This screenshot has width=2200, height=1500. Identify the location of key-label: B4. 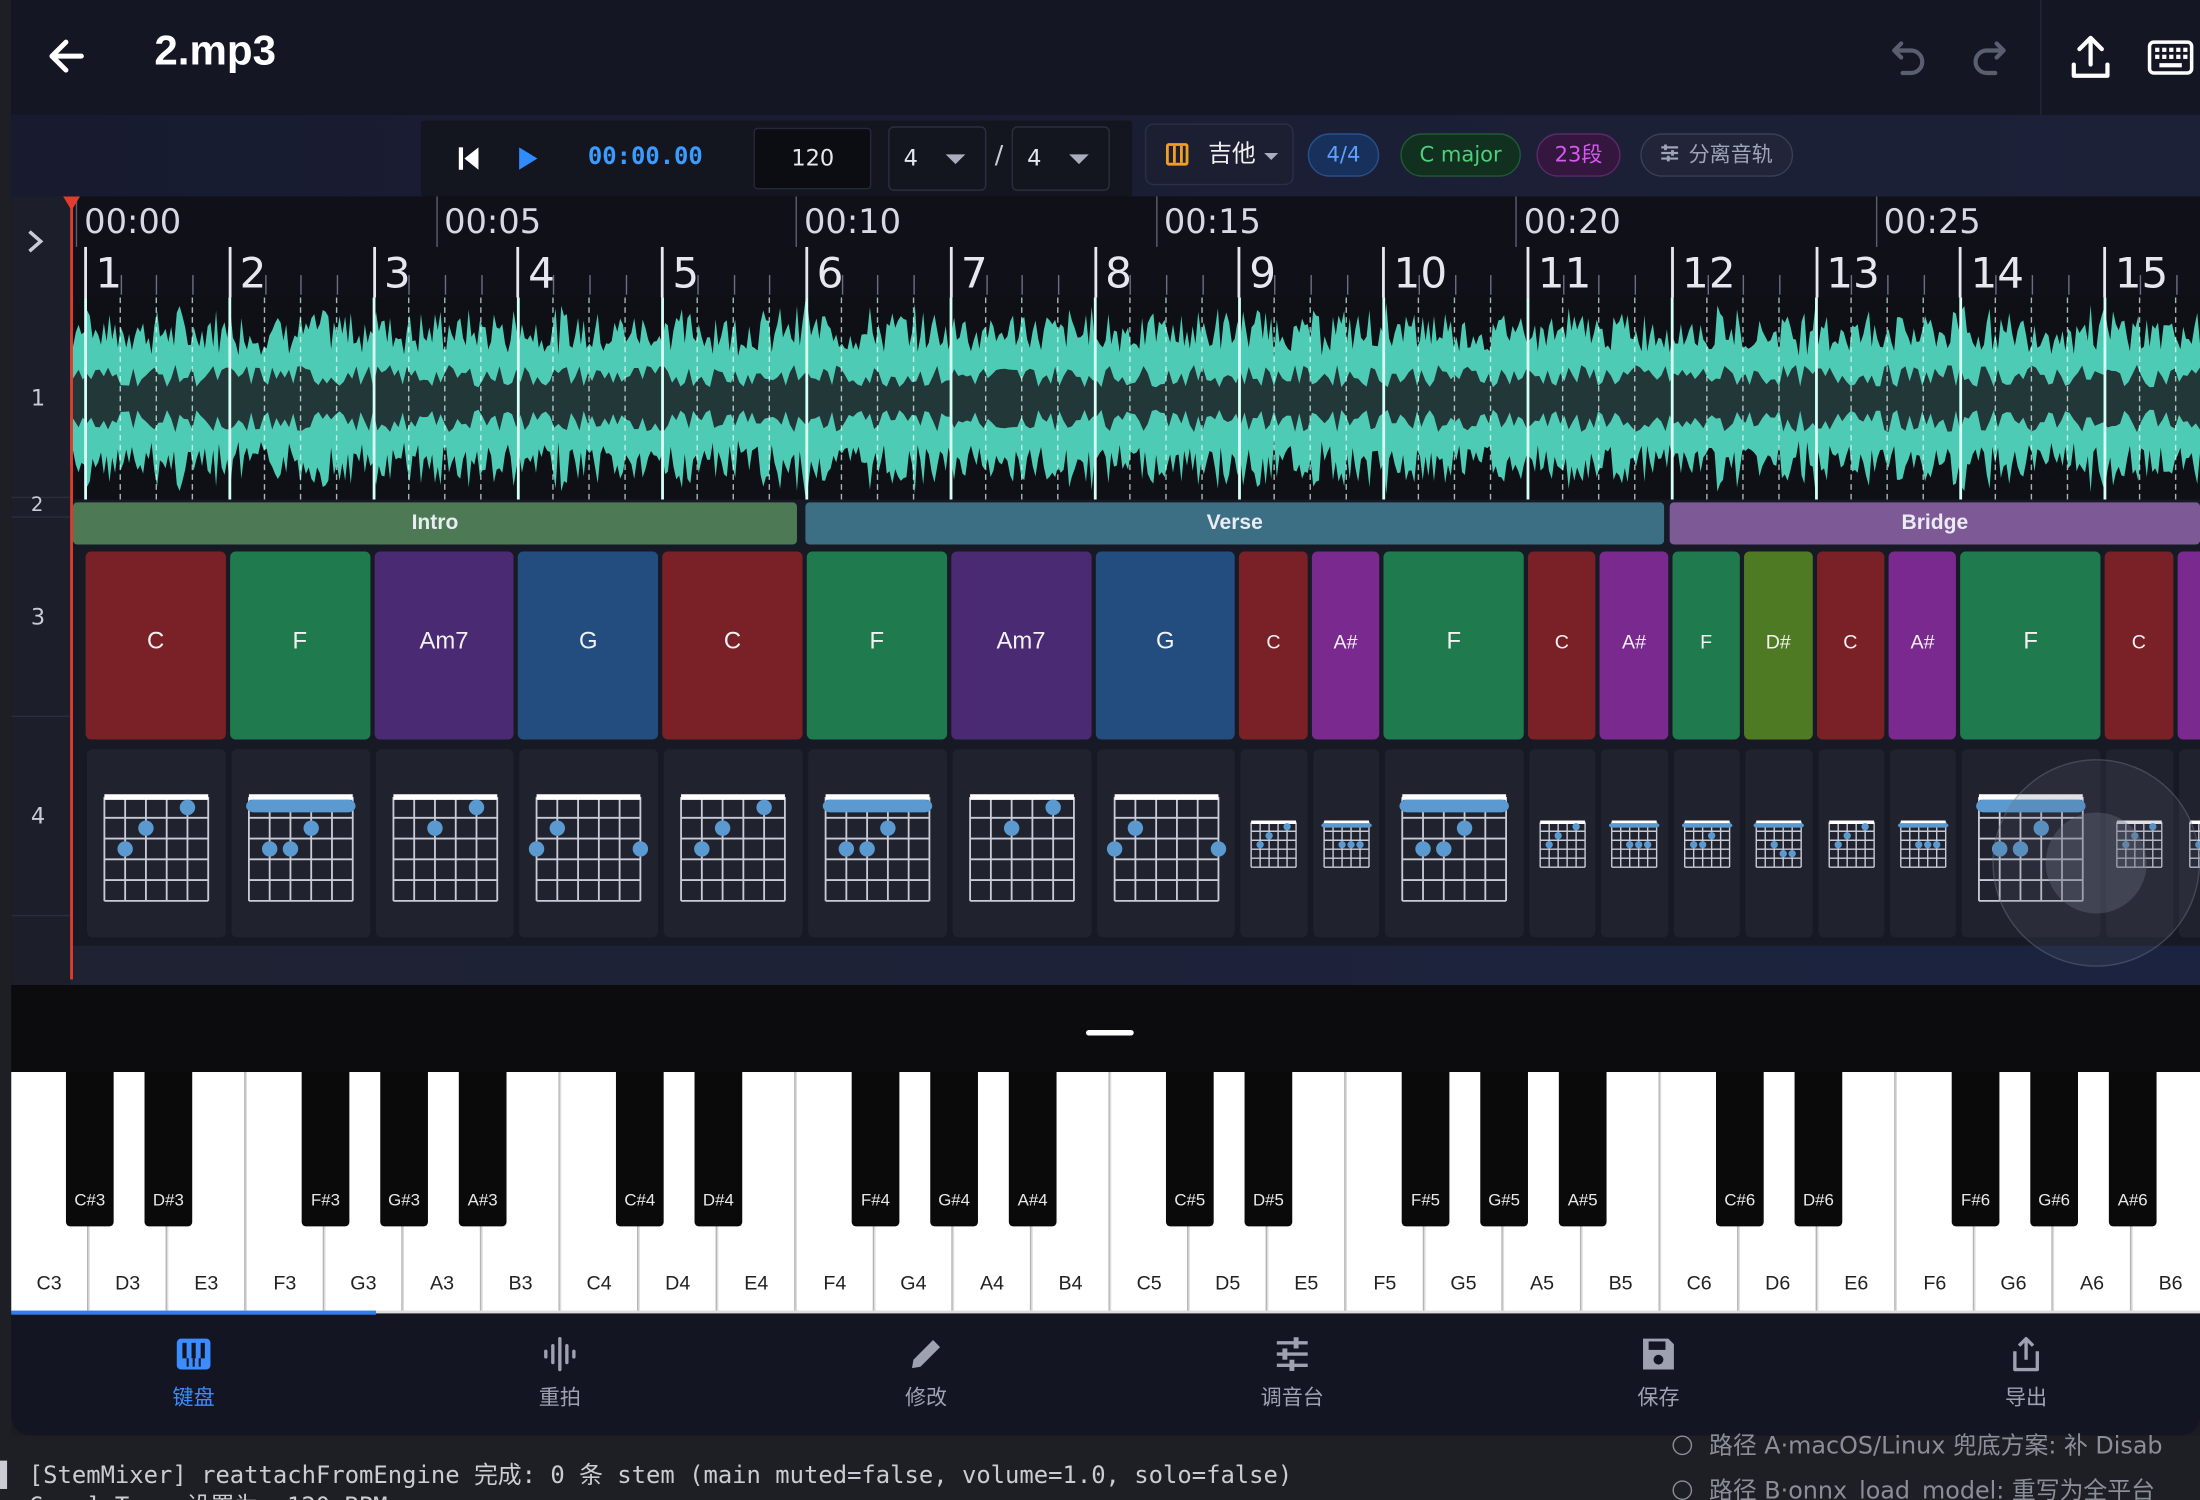
(1070, 1282).